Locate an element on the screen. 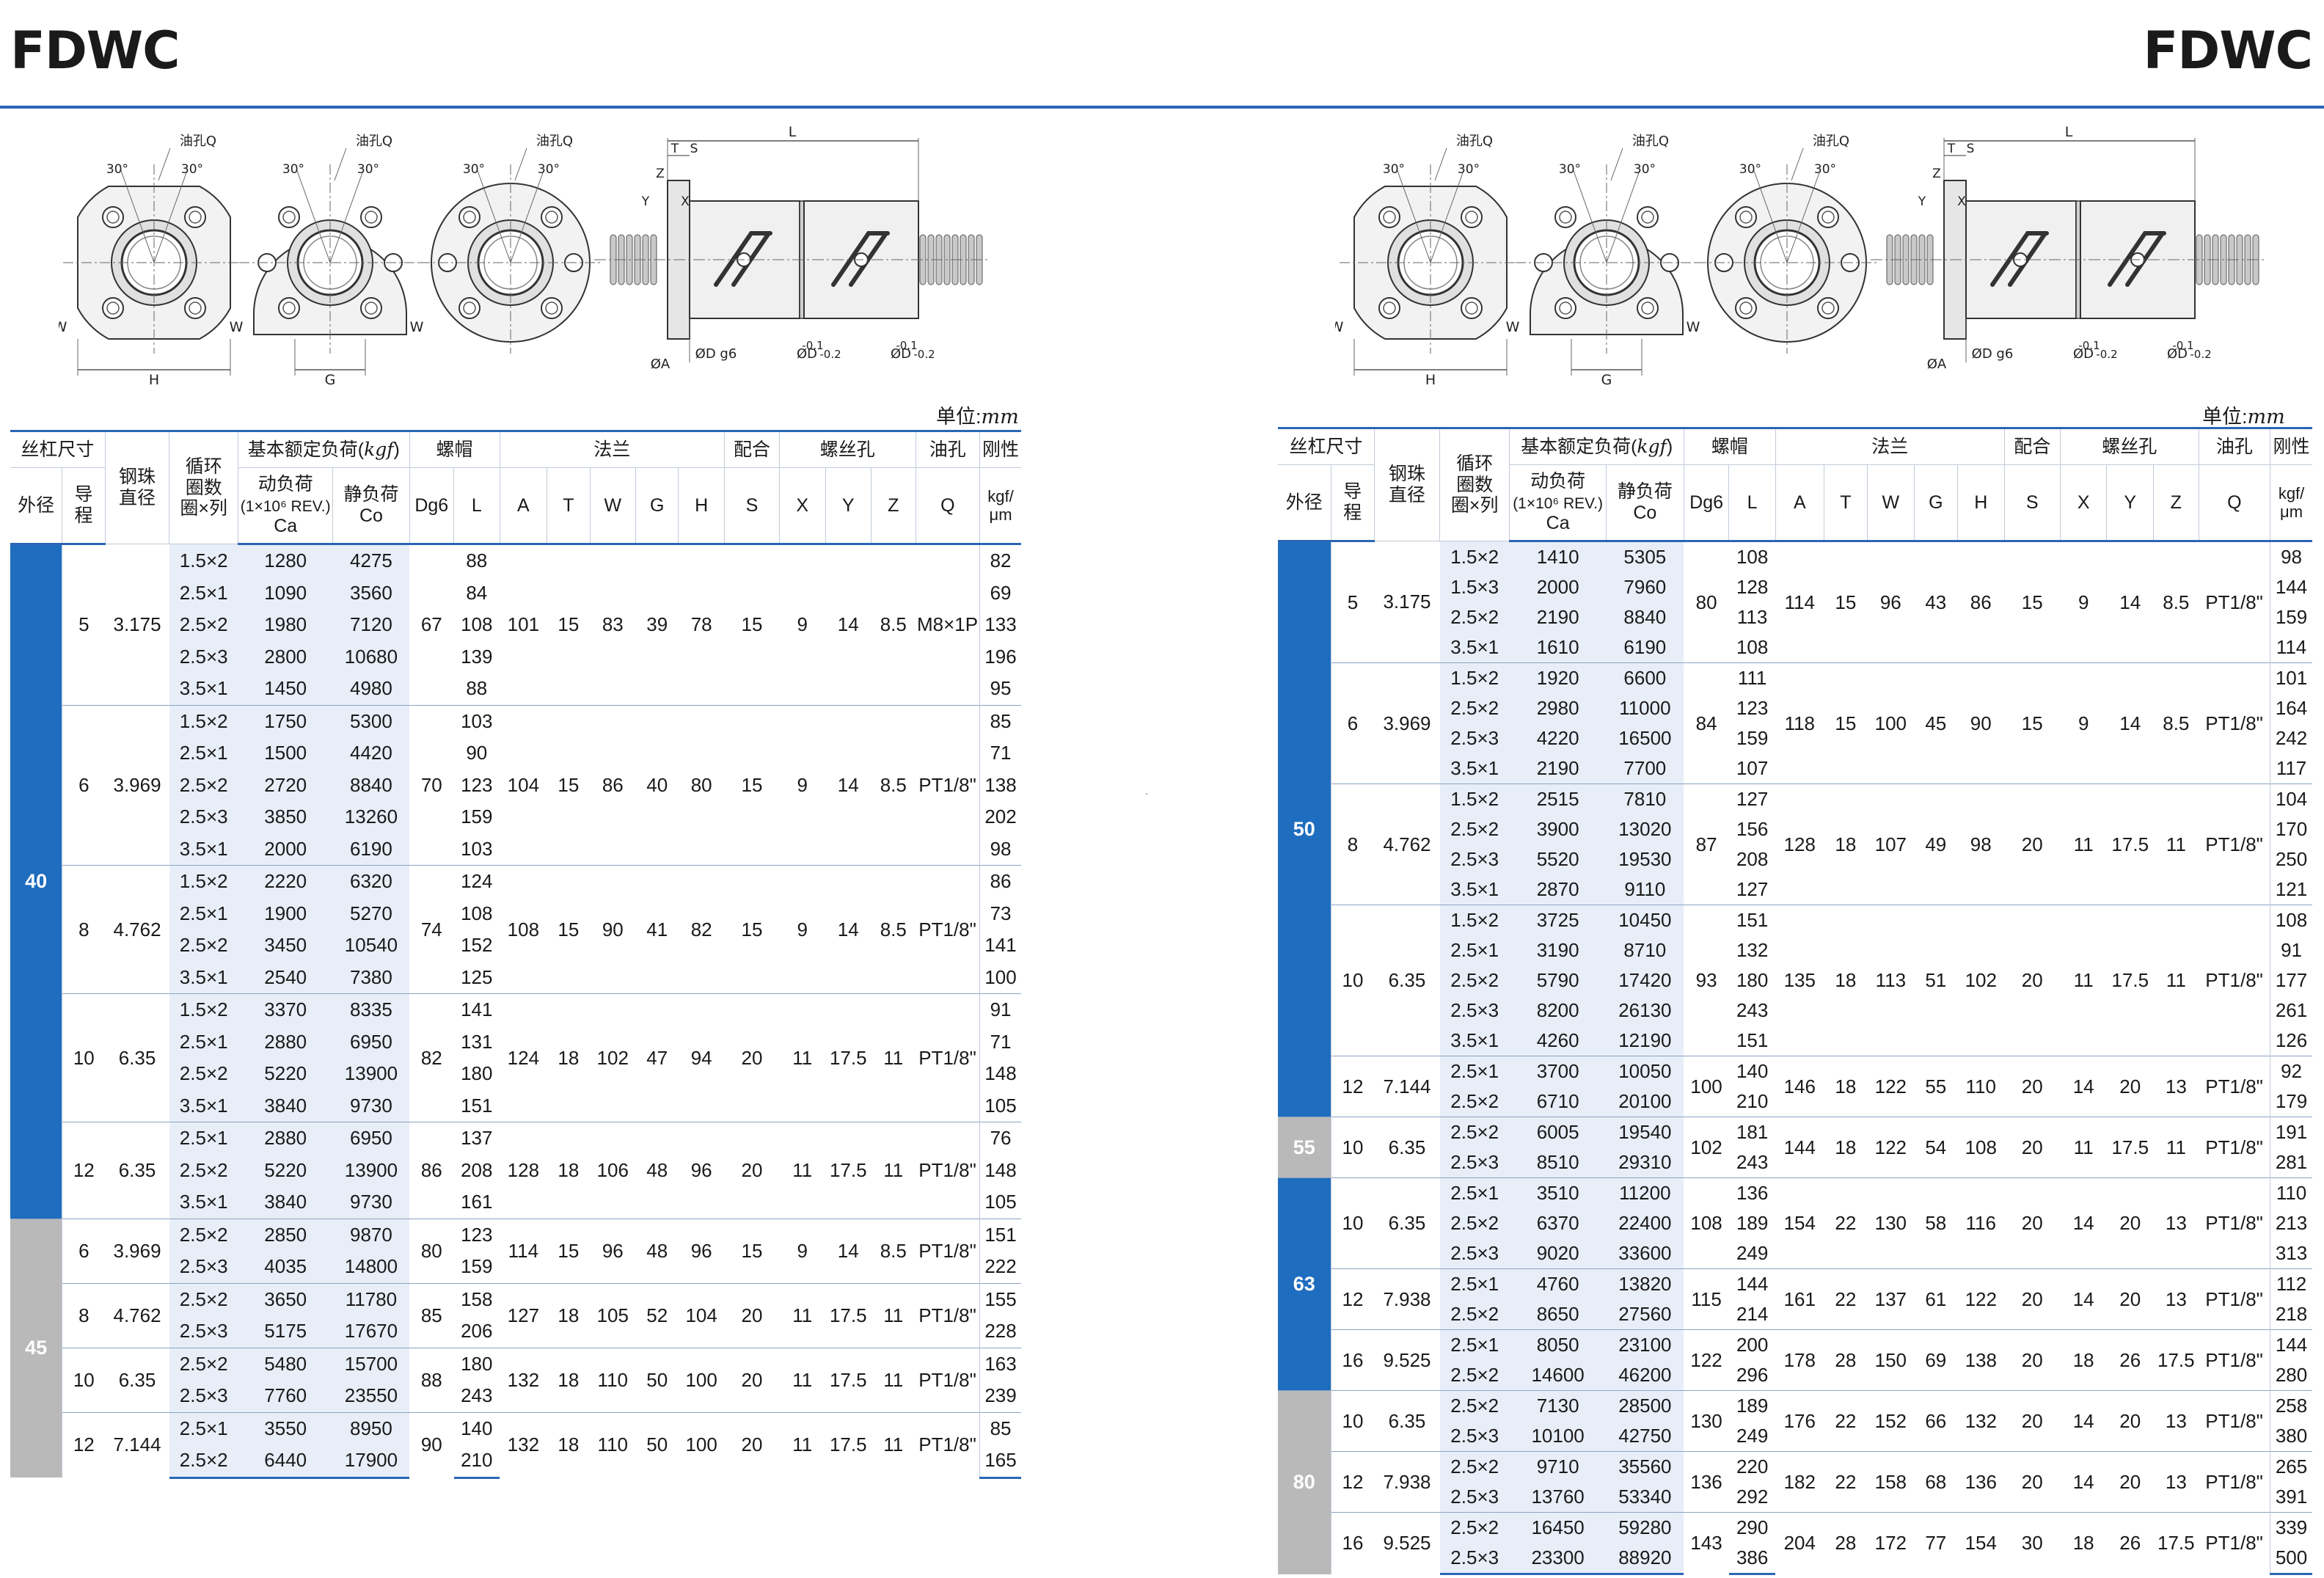 This screenshot has height=1578, width=2324. x-cell: 9 is located at coordinates (802, 930).